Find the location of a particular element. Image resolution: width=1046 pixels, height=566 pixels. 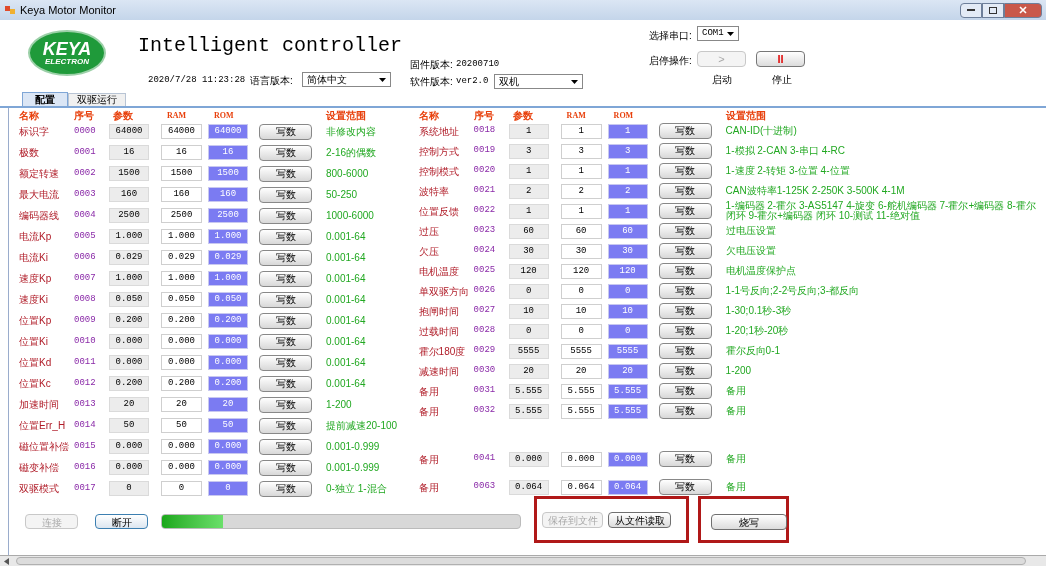

port-select: COM1 is located at coordinates (718, 33).